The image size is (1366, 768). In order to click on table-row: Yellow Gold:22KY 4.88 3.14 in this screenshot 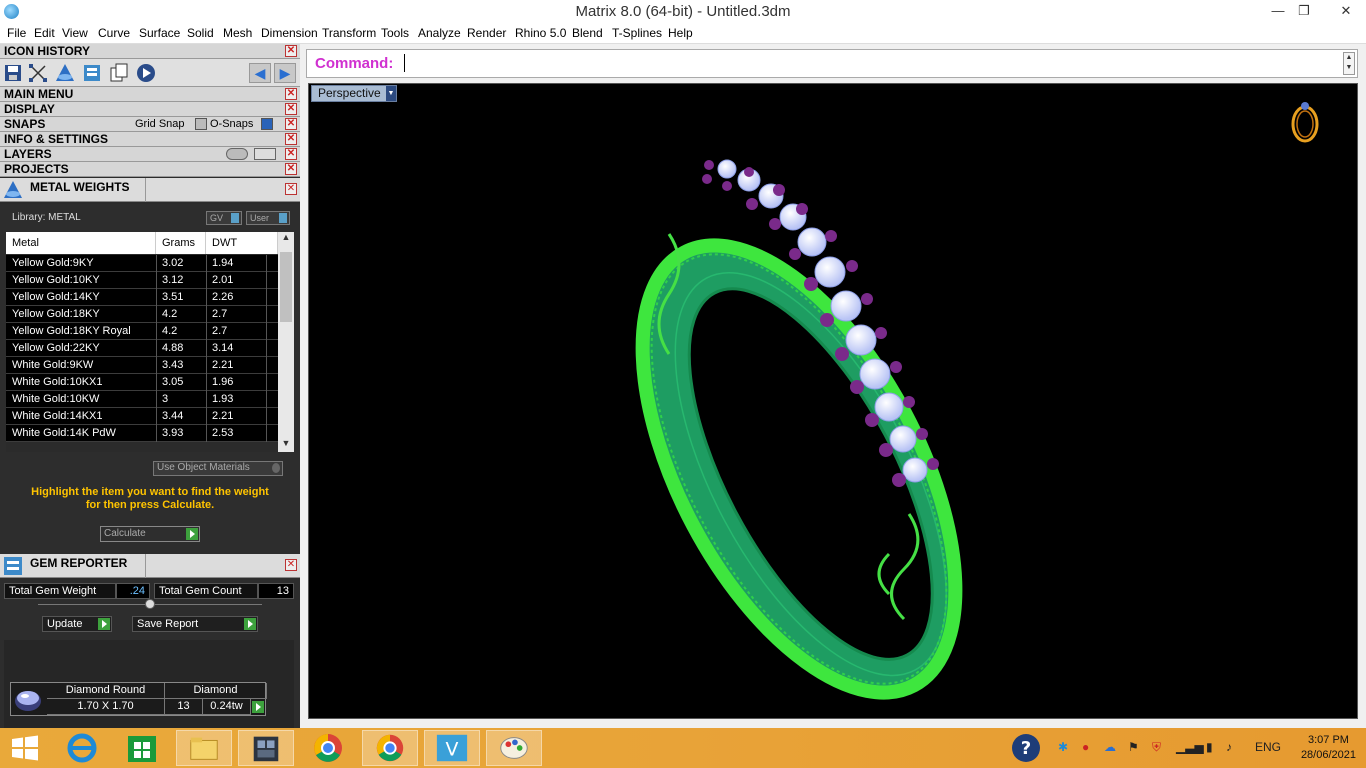, I will do `click(142, 348)`.